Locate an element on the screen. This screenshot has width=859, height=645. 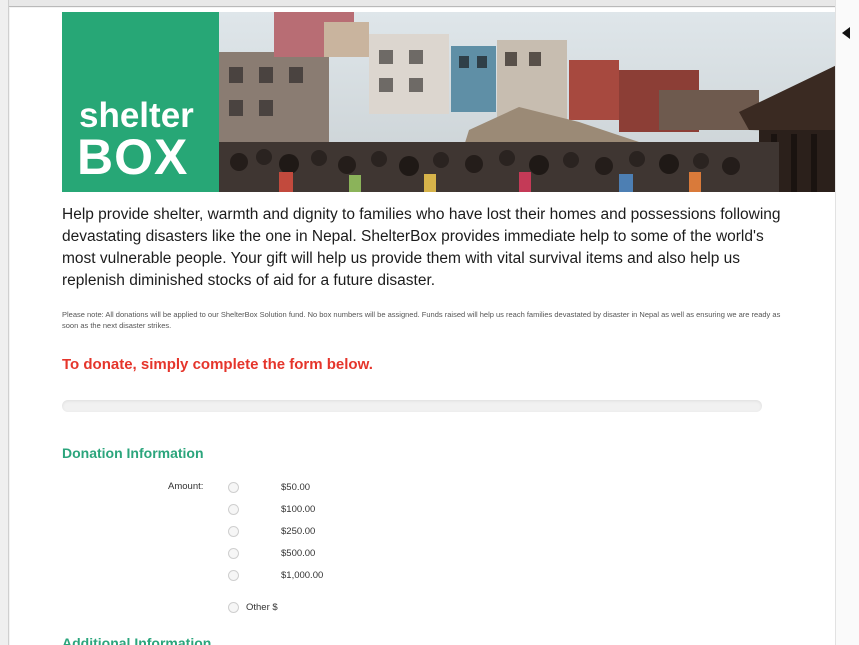
right-gutter is located at coordinates (847, 322).